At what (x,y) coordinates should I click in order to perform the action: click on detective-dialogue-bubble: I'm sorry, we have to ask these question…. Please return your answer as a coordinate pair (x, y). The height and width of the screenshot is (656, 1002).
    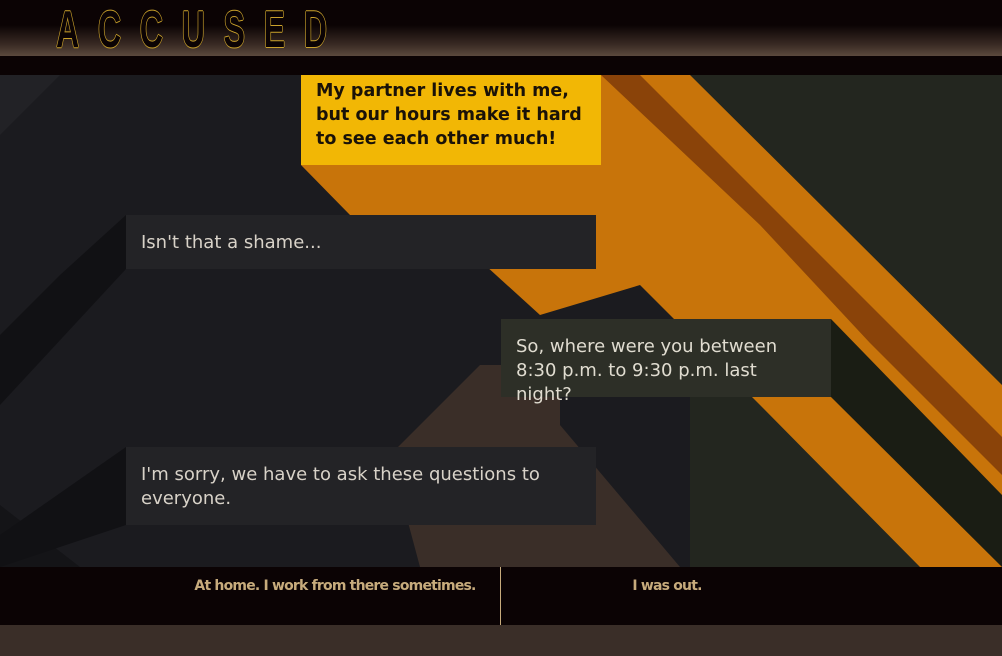
    Looking at the image, I should click on (361, 486).